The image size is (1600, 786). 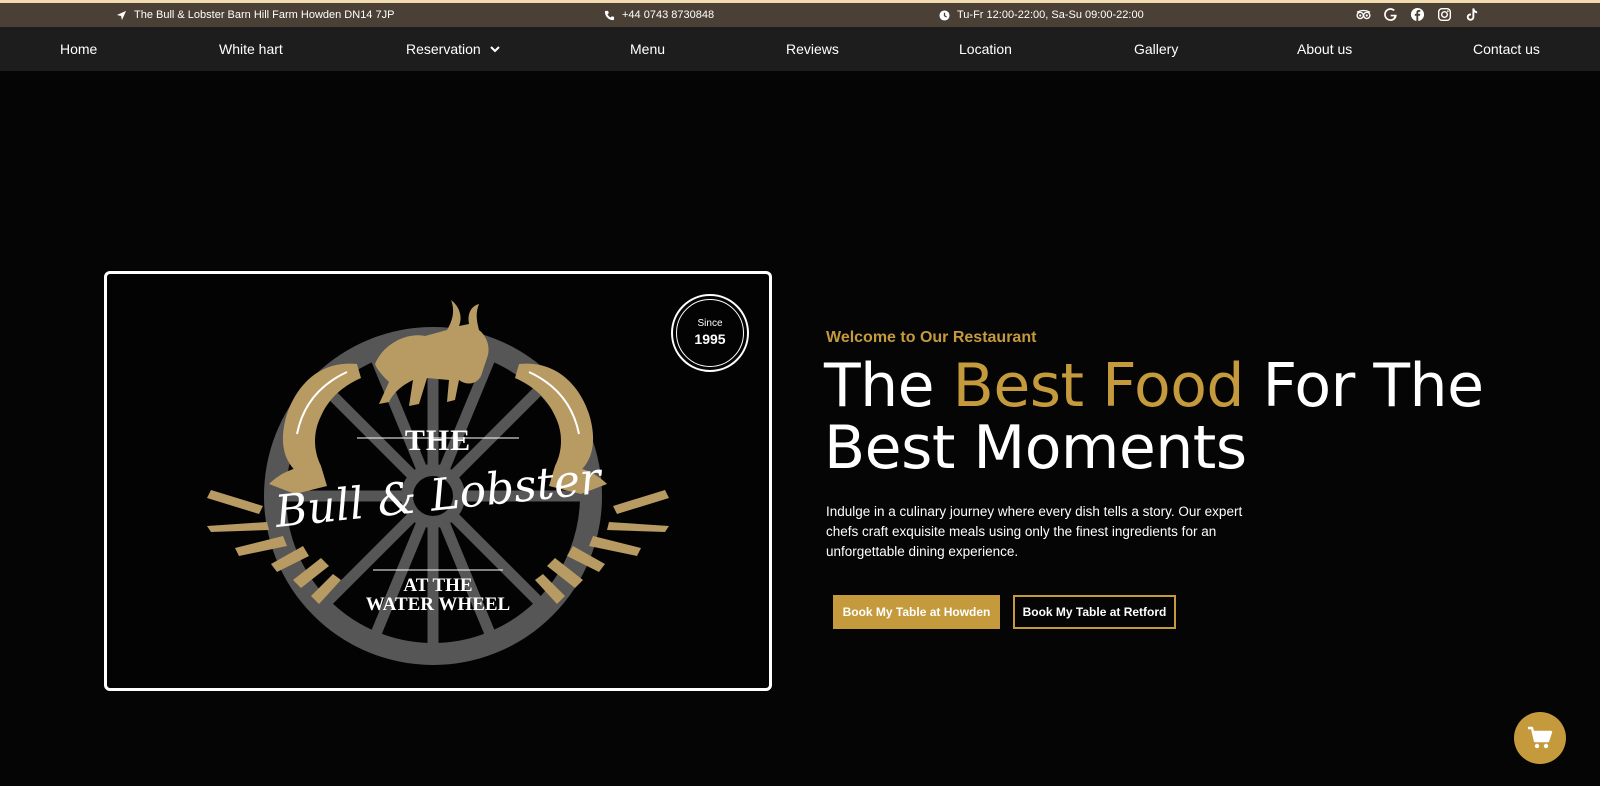 I want to click on since-label: Since, so click(x=710, y=323).